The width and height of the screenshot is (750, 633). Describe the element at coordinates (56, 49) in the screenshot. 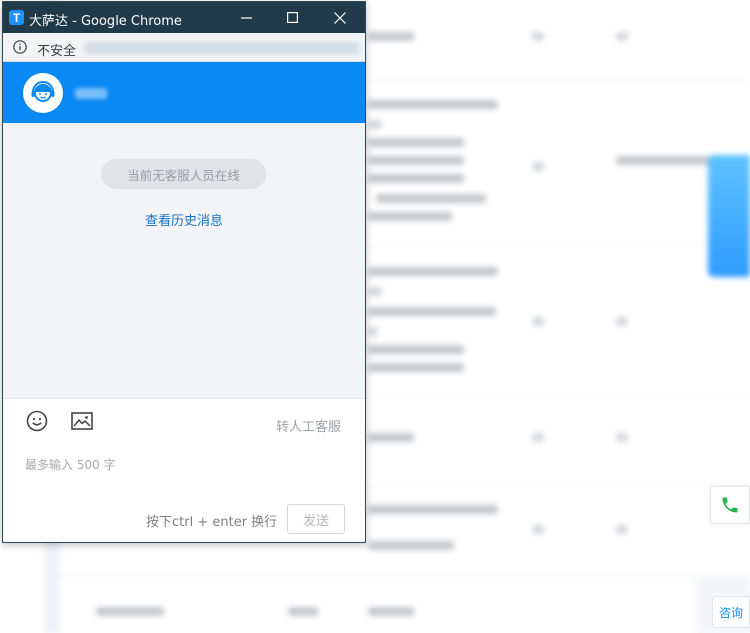

I see `security-label: 不安全` at that location.